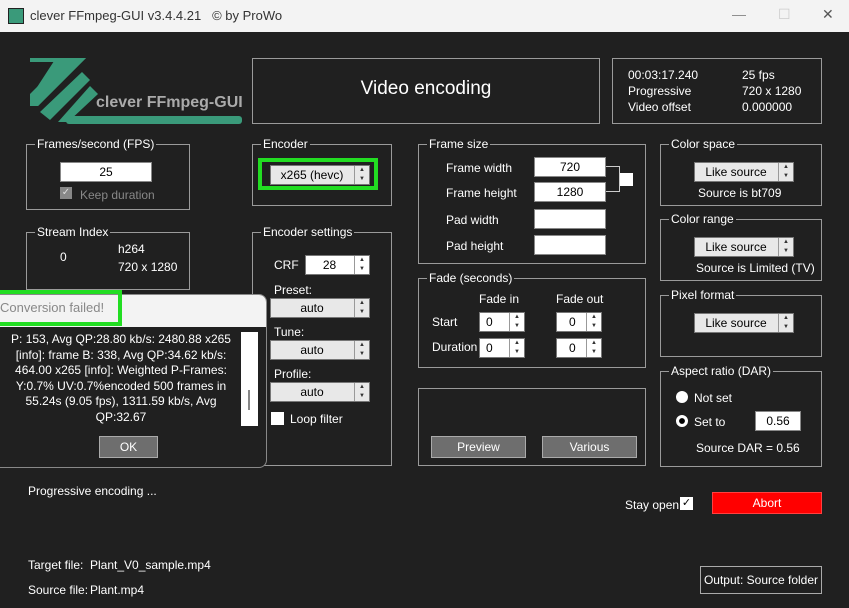 This screenshot has height=608, width=849. What do you see at coordinates (579, 348) in the screenshot?
I see `fade-duration-out: 0 ▲ ▼` at bounding box center [579, 348].